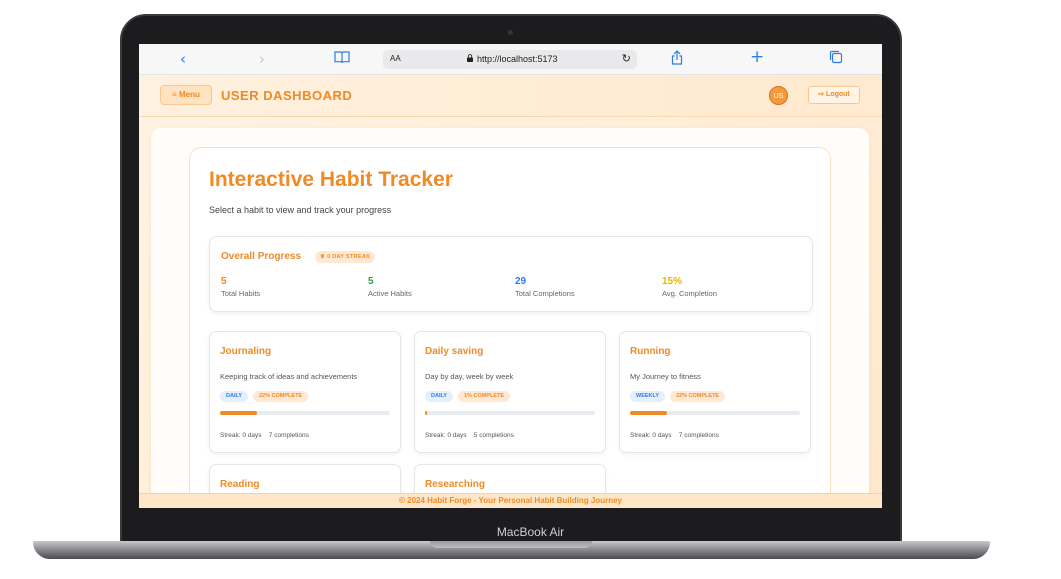  I want to click on logout-icon: ⇨, so click(821, 94).